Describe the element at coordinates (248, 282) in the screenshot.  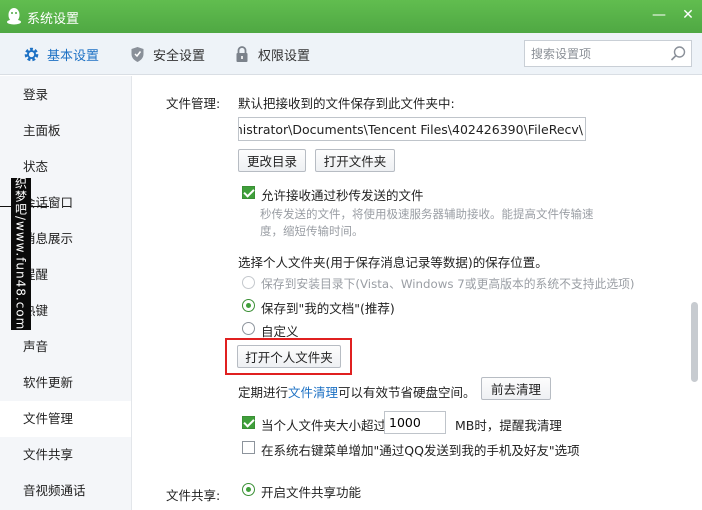
I see `radio-install-dir` at that location.